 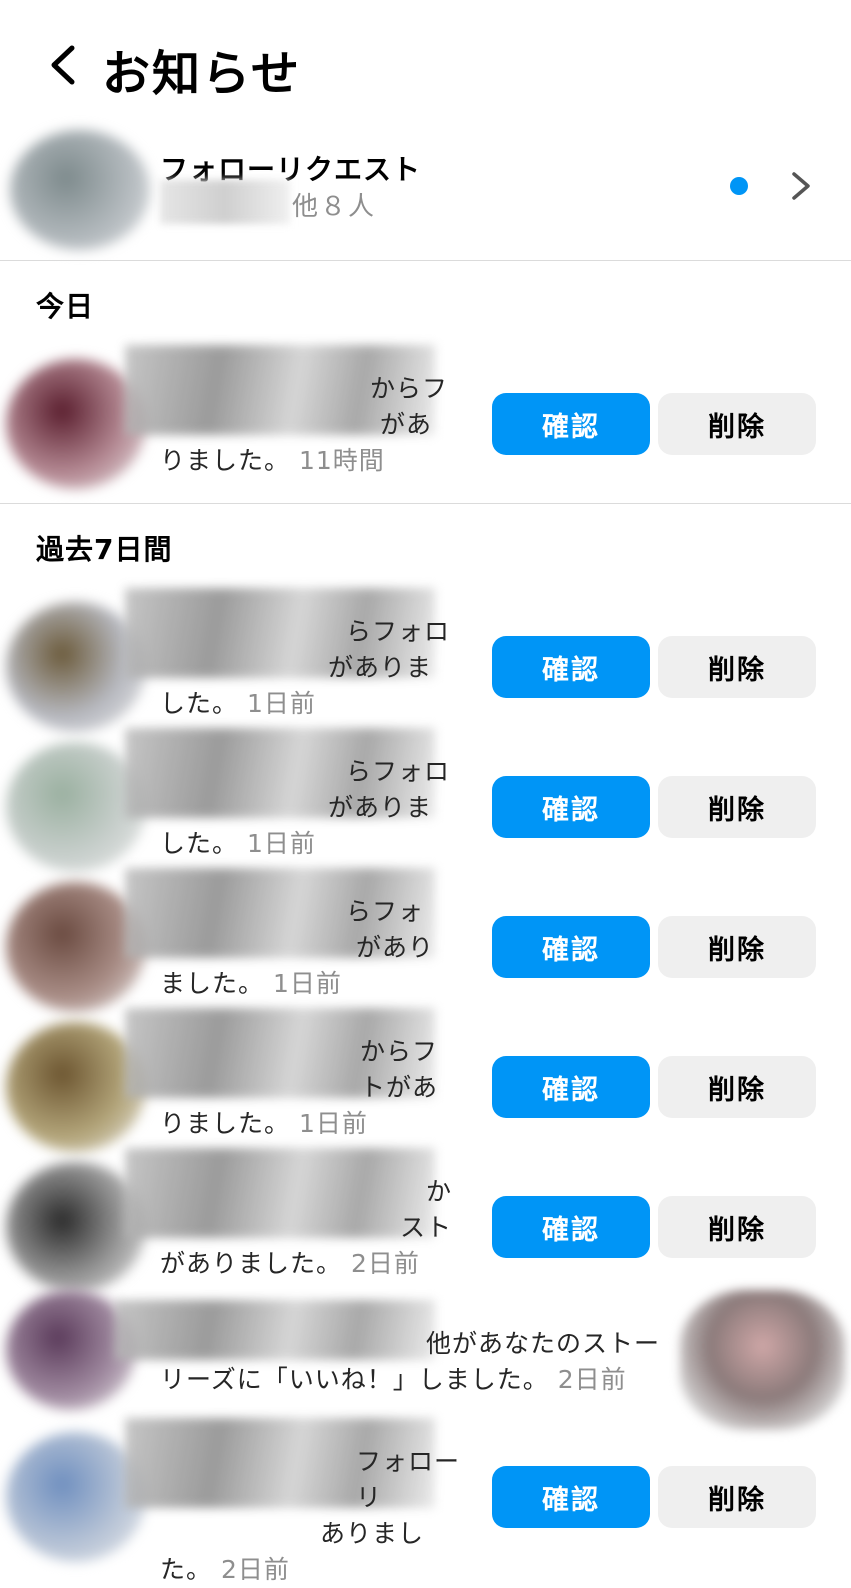 I want to click on story-thumbnail, so click(x=762, y=1360).